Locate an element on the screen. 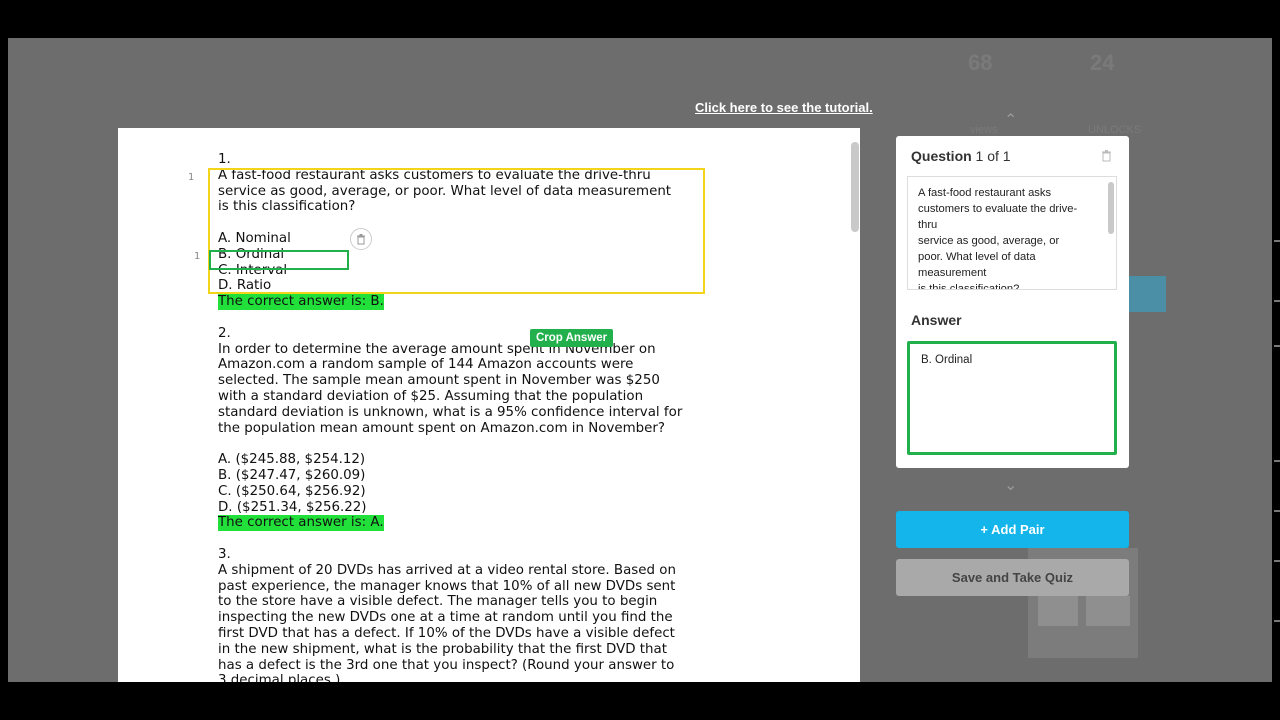 The width and height of the screenshot is (1280, 720). chevron-down-icon: ⌄ is located at coordinates (1010, 485).